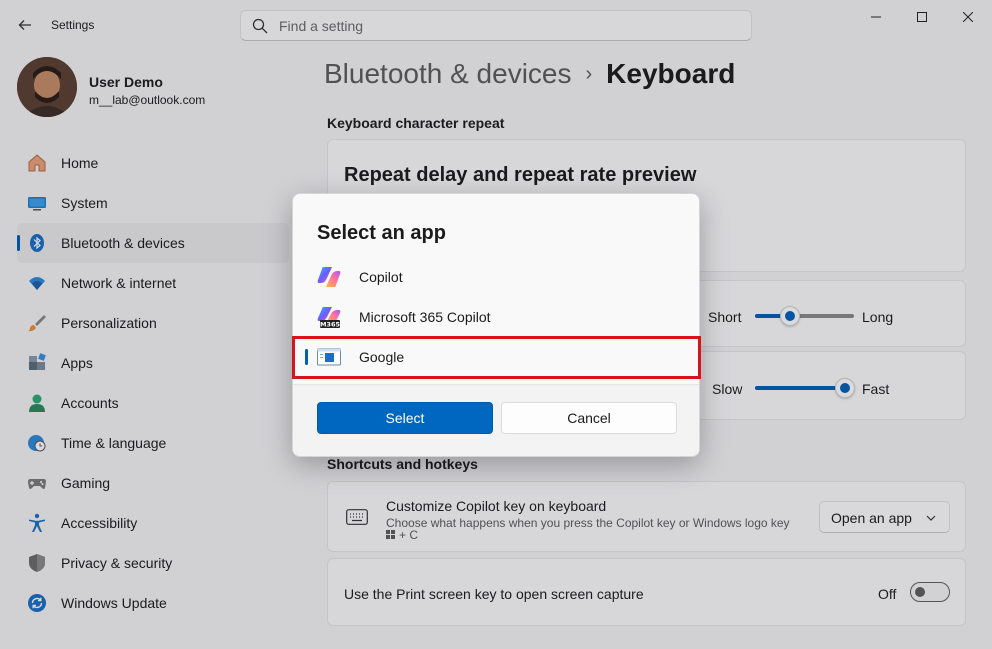 The image size is (992, 649). Describe the element at coordinates (496, 277) in the screenshot. I see `app-item-copilot: Copilot` at that location.